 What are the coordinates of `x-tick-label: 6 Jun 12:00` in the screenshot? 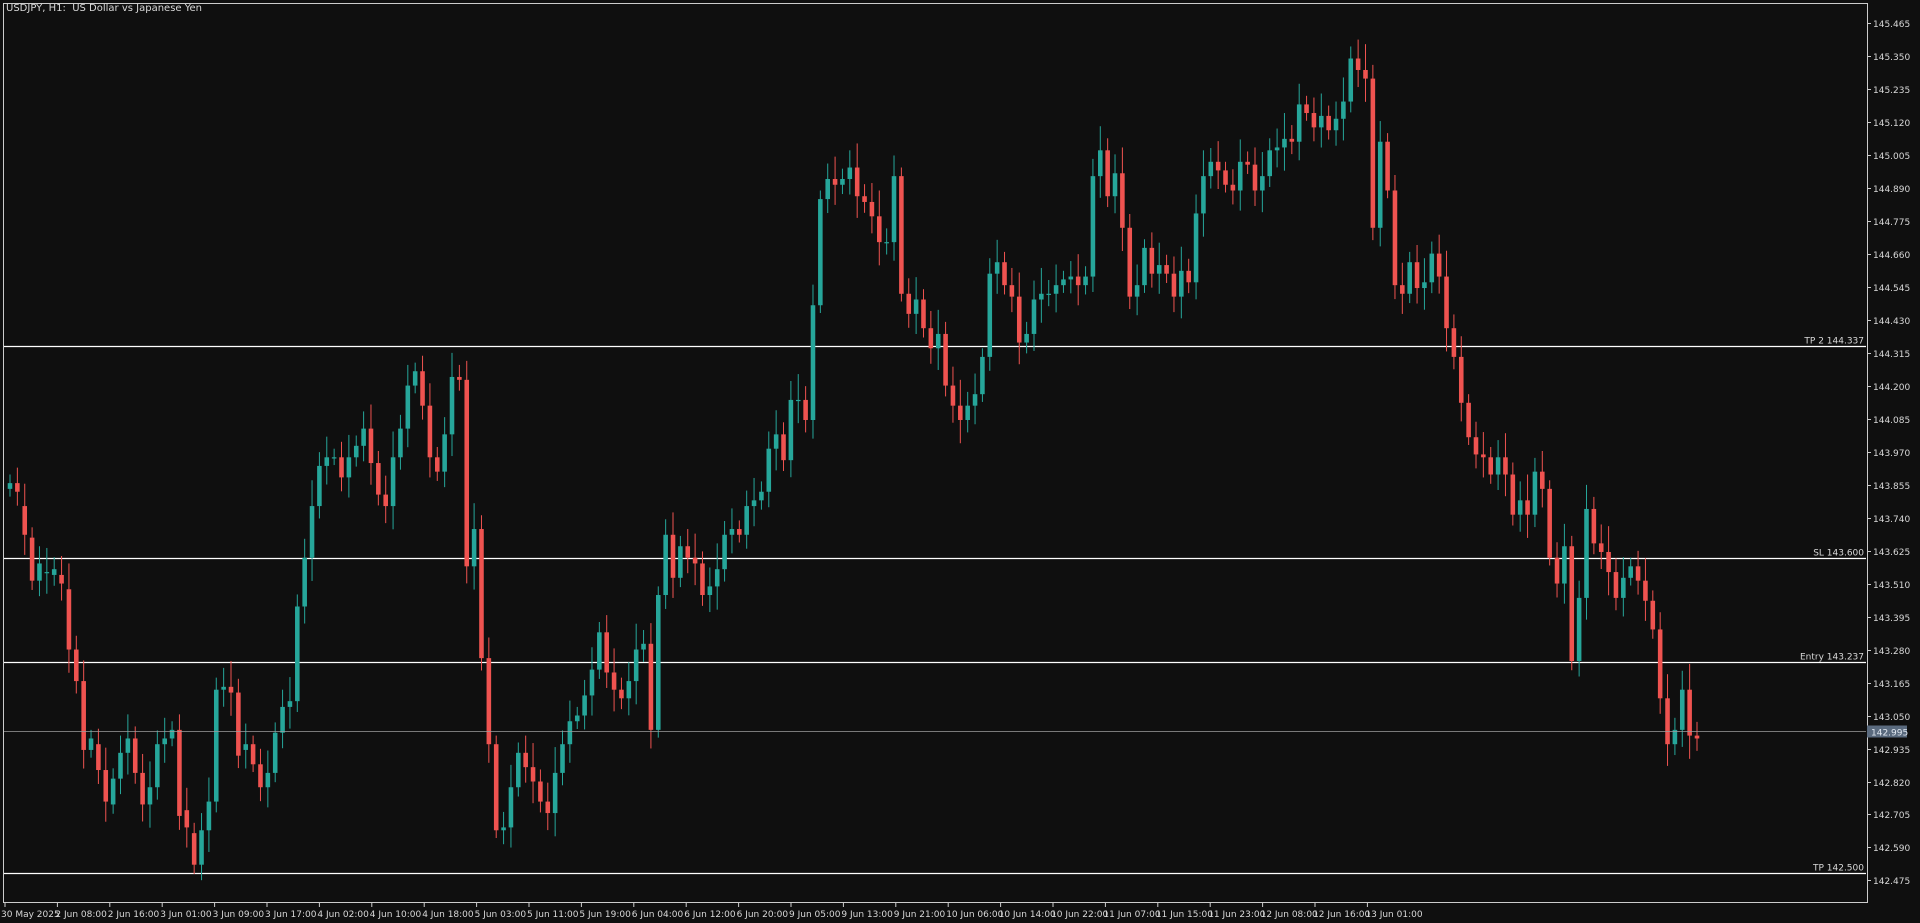 It's located at (710, 915).